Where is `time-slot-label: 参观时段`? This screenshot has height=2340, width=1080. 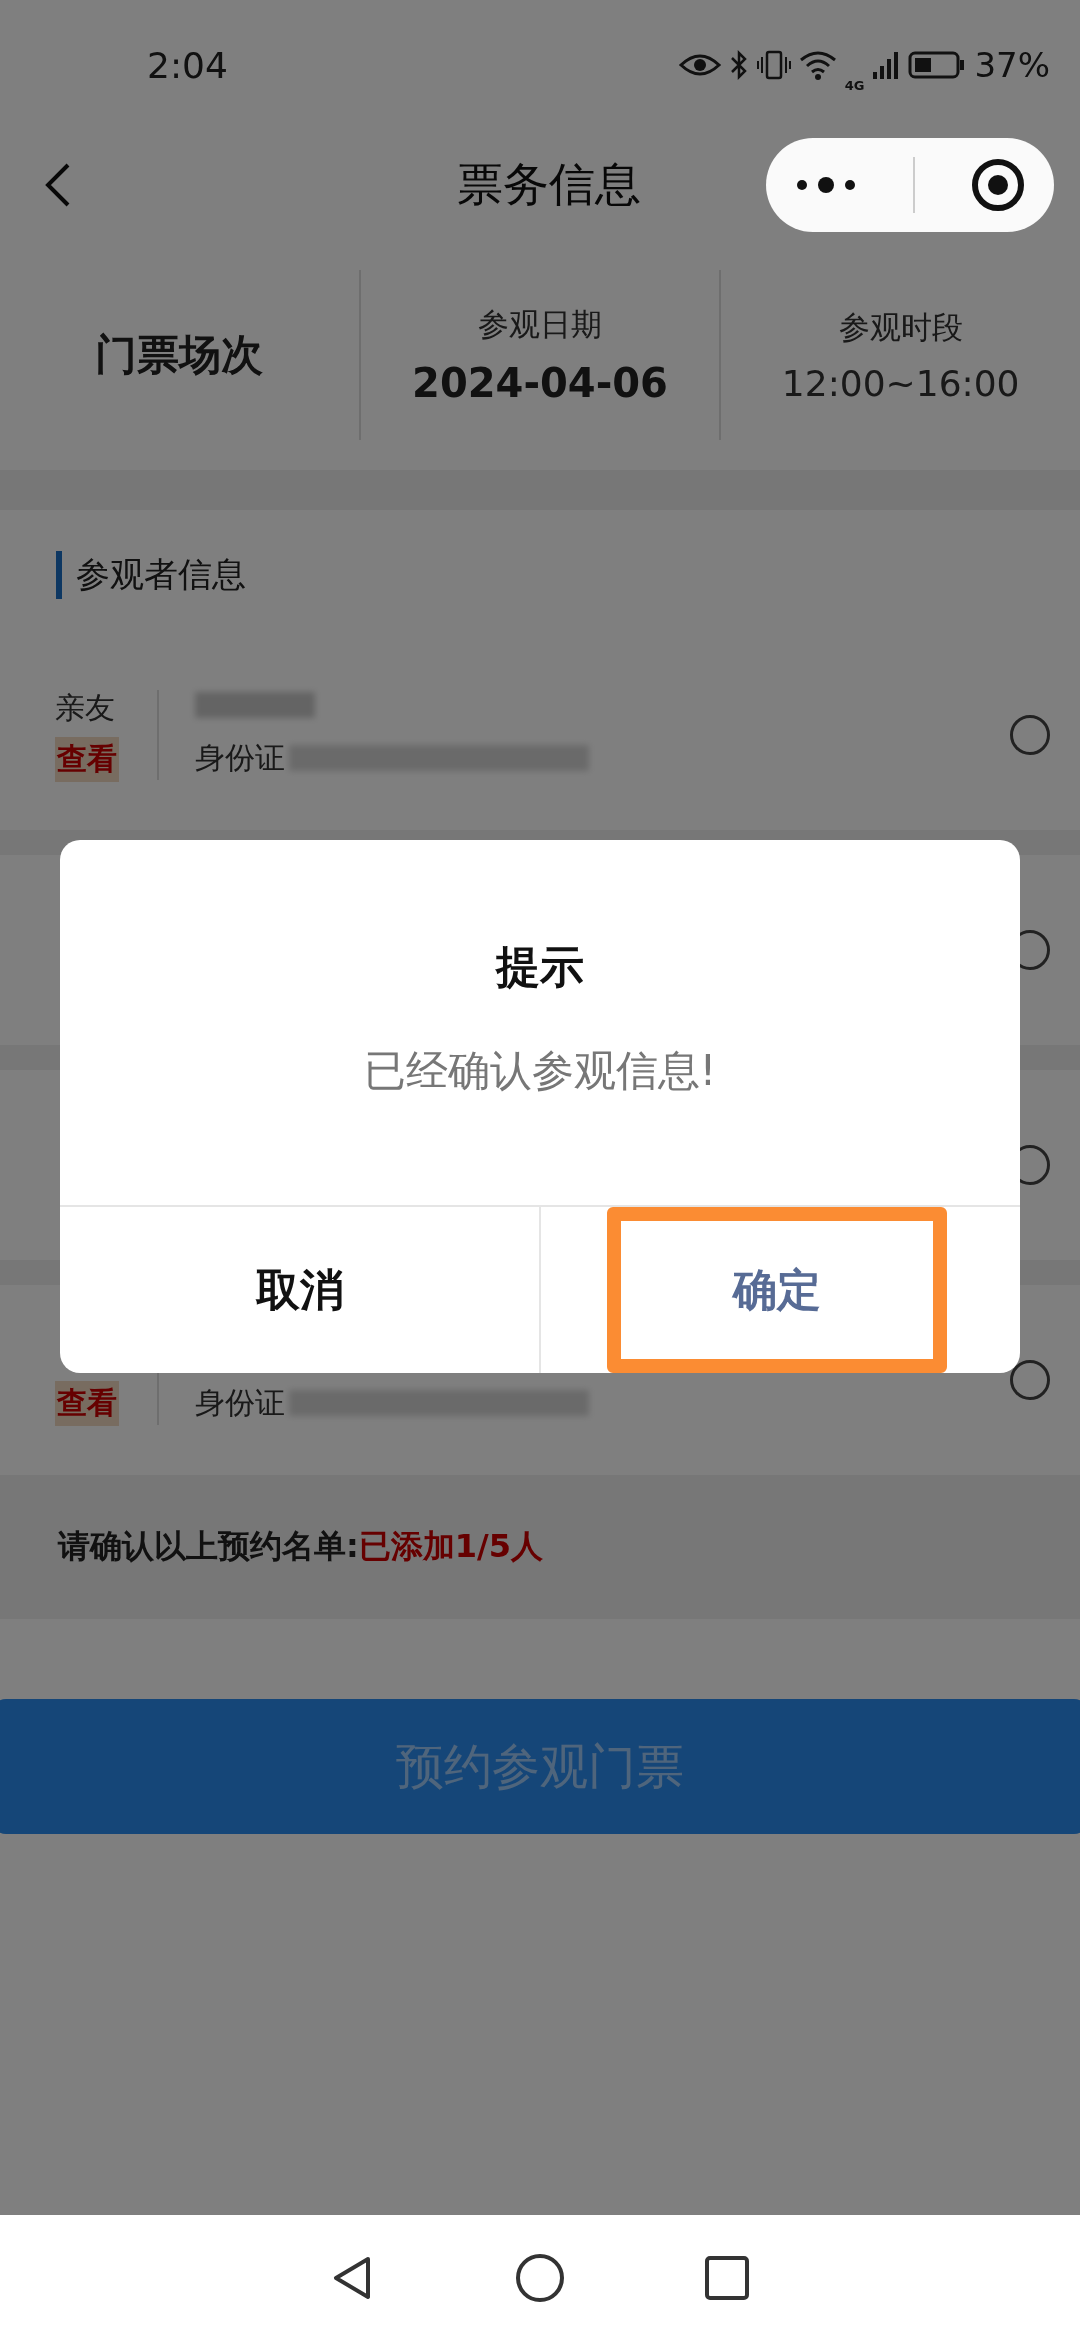
time-slot-label: 参观时段 is located at coordinates (900, 327).